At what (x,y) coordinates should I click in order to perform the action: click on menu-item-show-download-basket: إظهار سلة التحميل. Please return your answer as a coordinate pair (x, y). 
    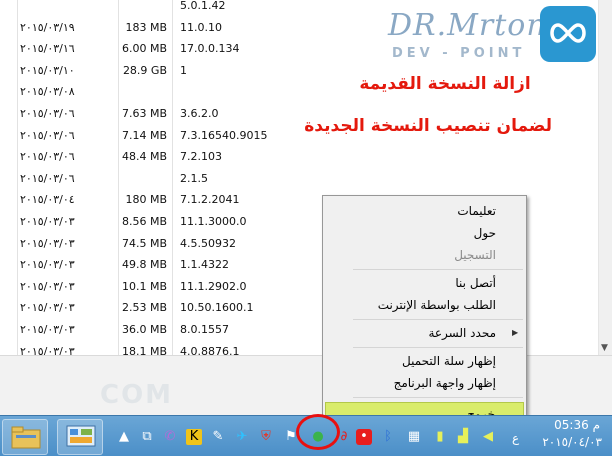
    Looking at the image, I should click on (424, 361).